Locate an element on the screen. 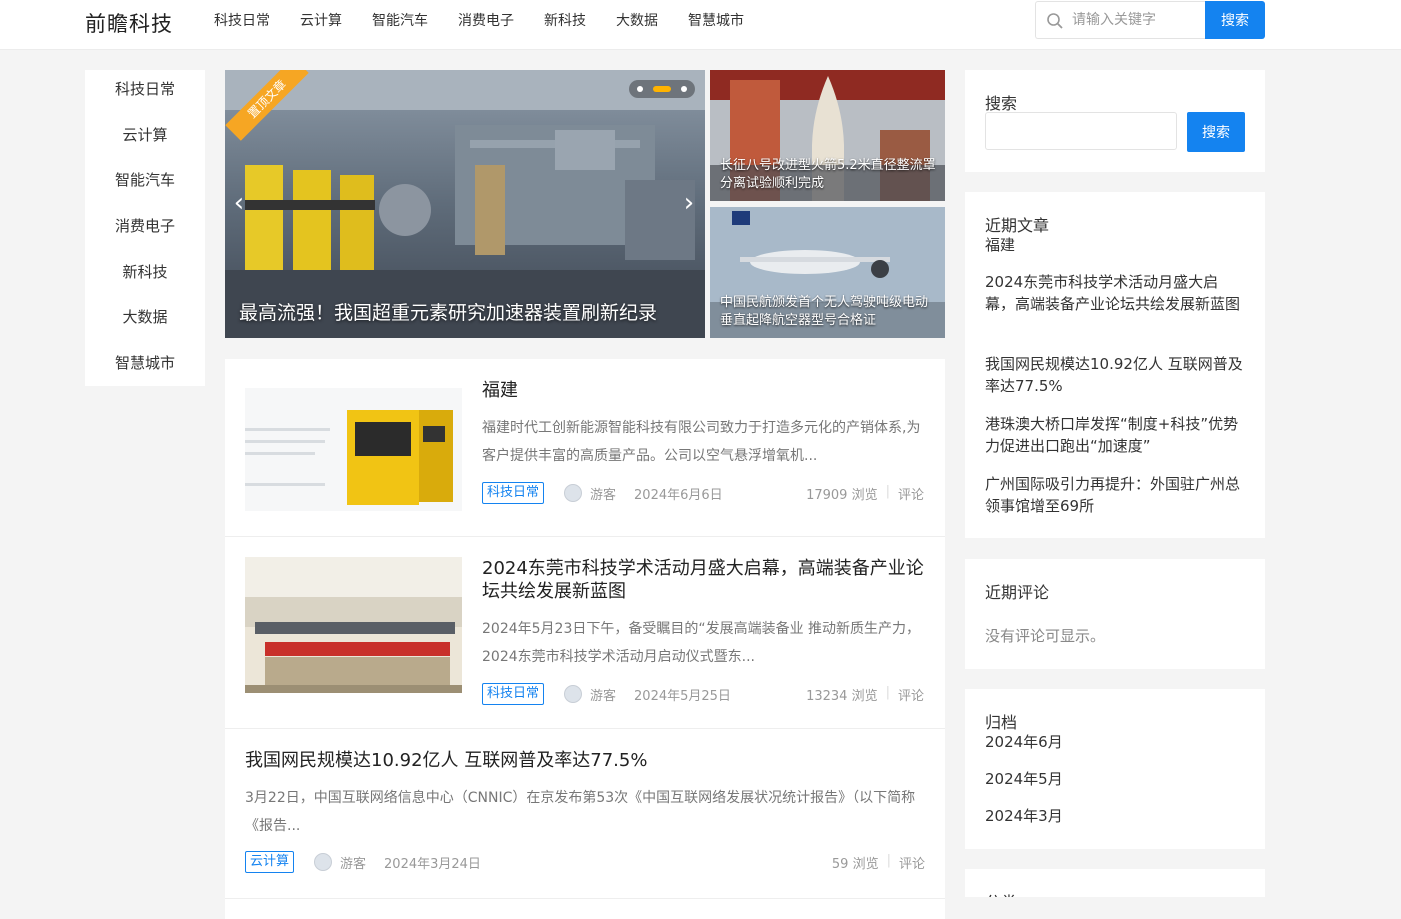 The height and width of the screenshot is (919, 1401). header-search is located at coordinates (1120, 20).